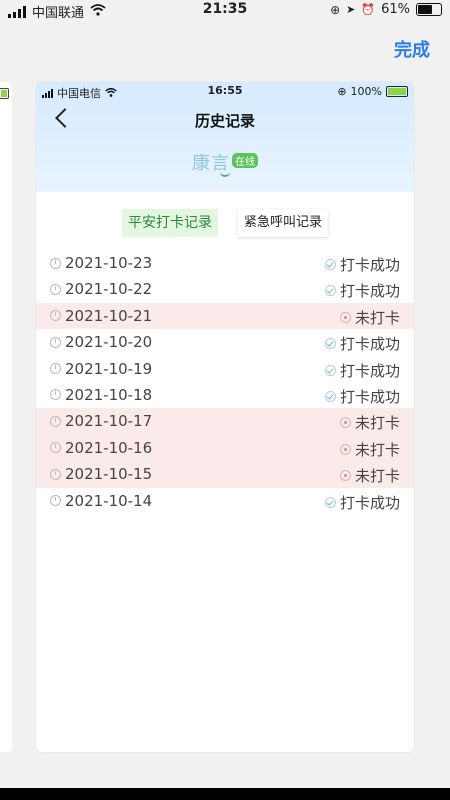 The width and height of the screenshot is (450, 800). What do you see at coordinates (109, 474) in the screenshot?
I see `record-date-text: 2021-10-15` at bounding box center [109, 474].